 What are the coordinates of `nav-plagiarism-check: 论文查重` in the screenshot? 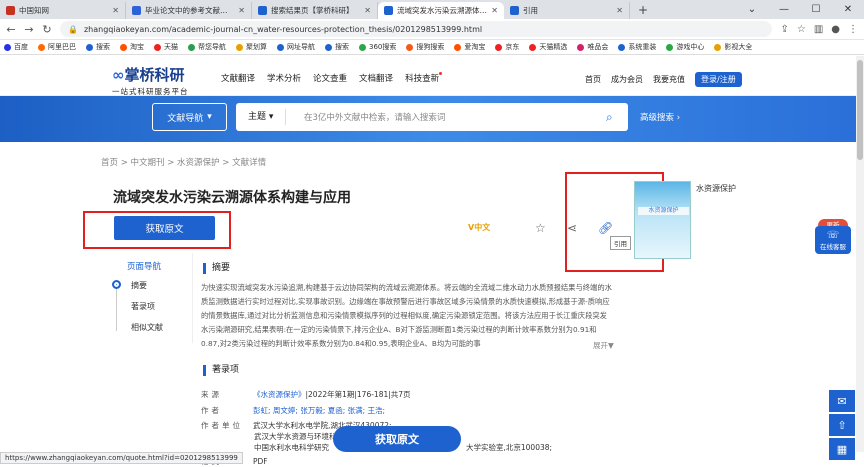 It's located at (330, 78).